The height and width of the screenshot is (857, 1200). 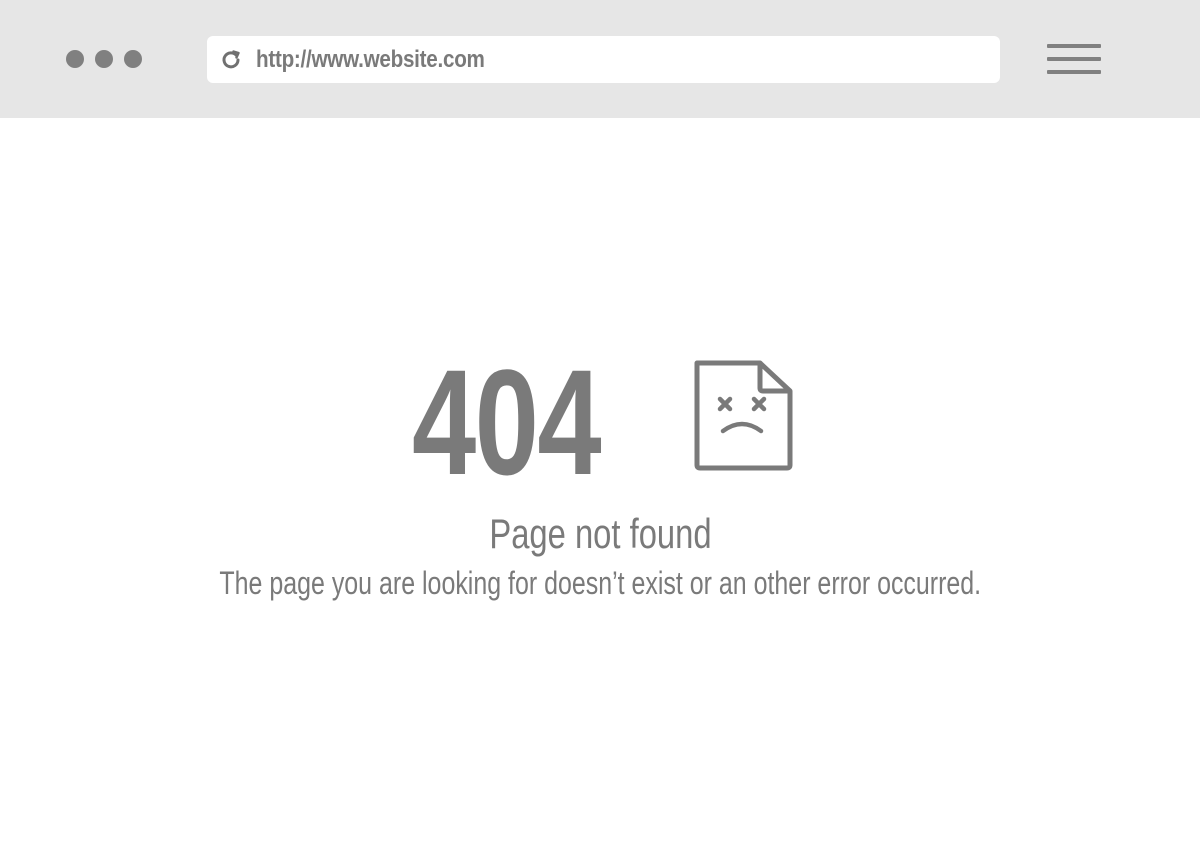 I want to click on error-code: 404, so click(x=507, y=422).